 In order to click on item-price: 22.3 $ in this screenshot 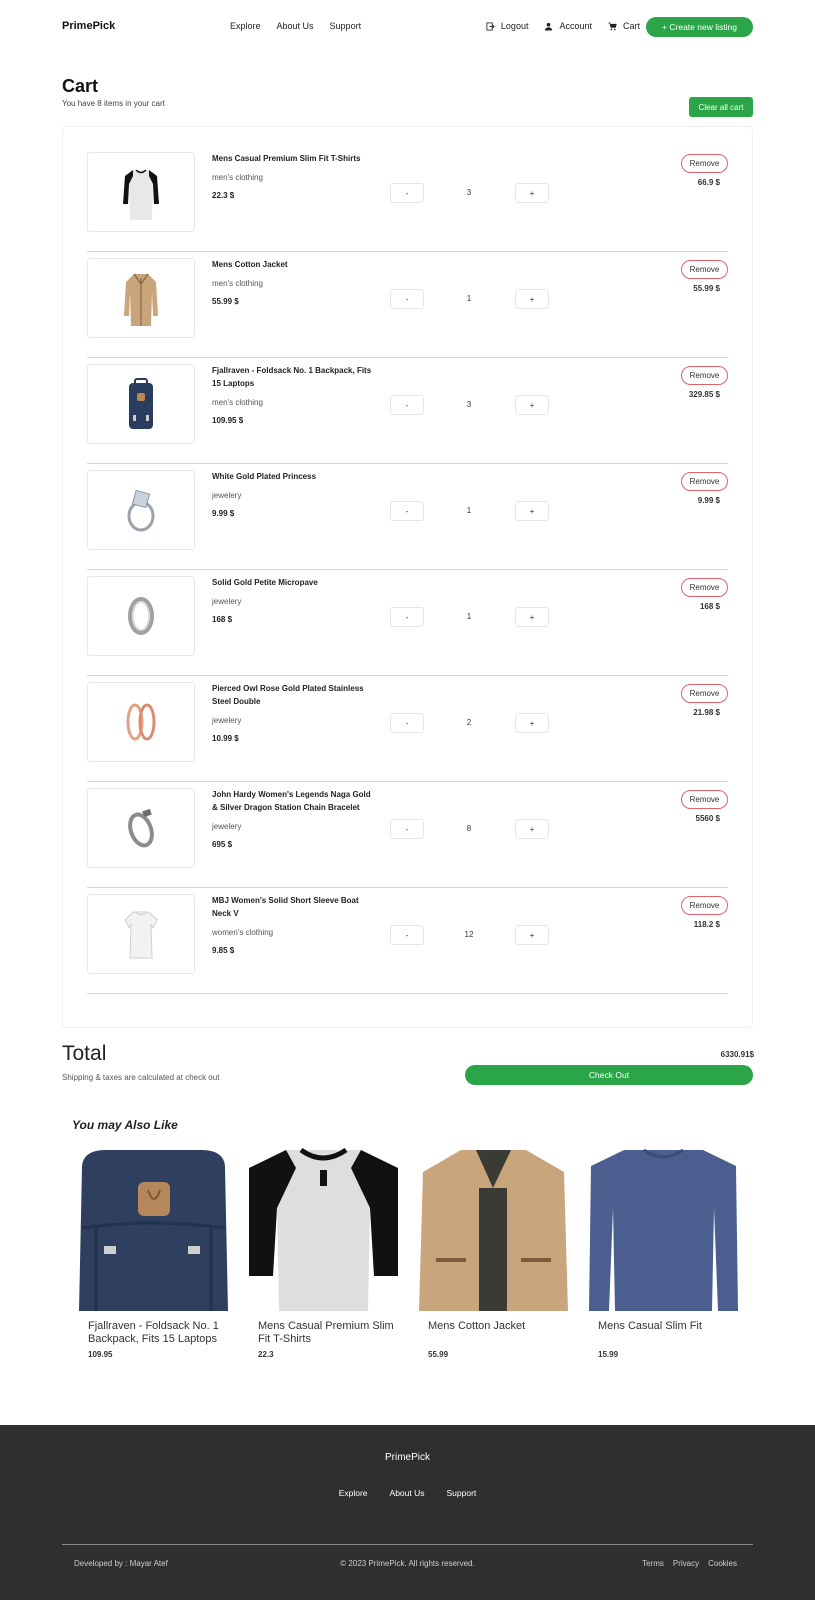, I will do `click(223, 195)`.